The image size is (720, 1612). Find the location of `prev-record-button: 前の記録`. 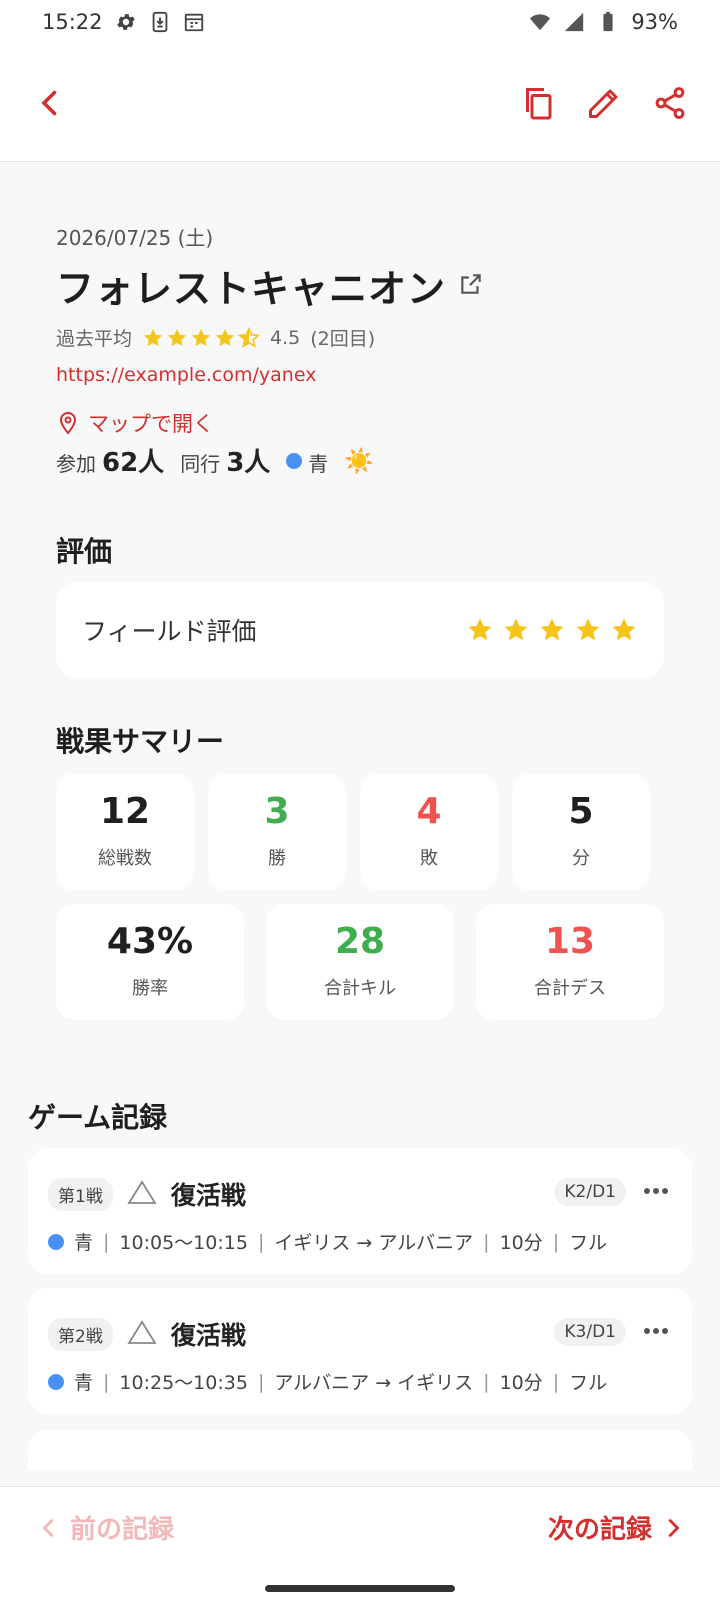

prev-record-button: 前の記録 is located at coordinates (106, 1527).